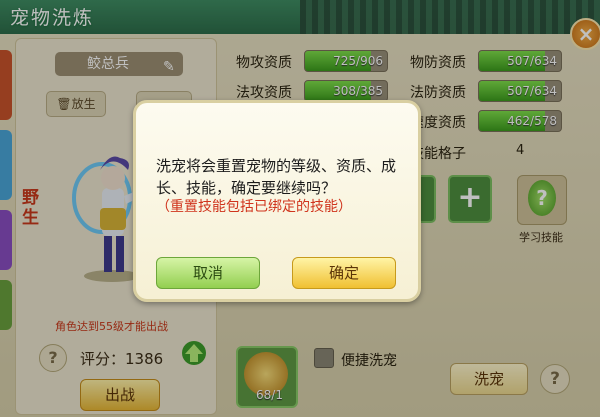 This screenshot has width=600, height=417. What do you see at coordinates (344, 273) in the screenshot?
I see `confirm-button: 确定` at bounding box center [344, 273].